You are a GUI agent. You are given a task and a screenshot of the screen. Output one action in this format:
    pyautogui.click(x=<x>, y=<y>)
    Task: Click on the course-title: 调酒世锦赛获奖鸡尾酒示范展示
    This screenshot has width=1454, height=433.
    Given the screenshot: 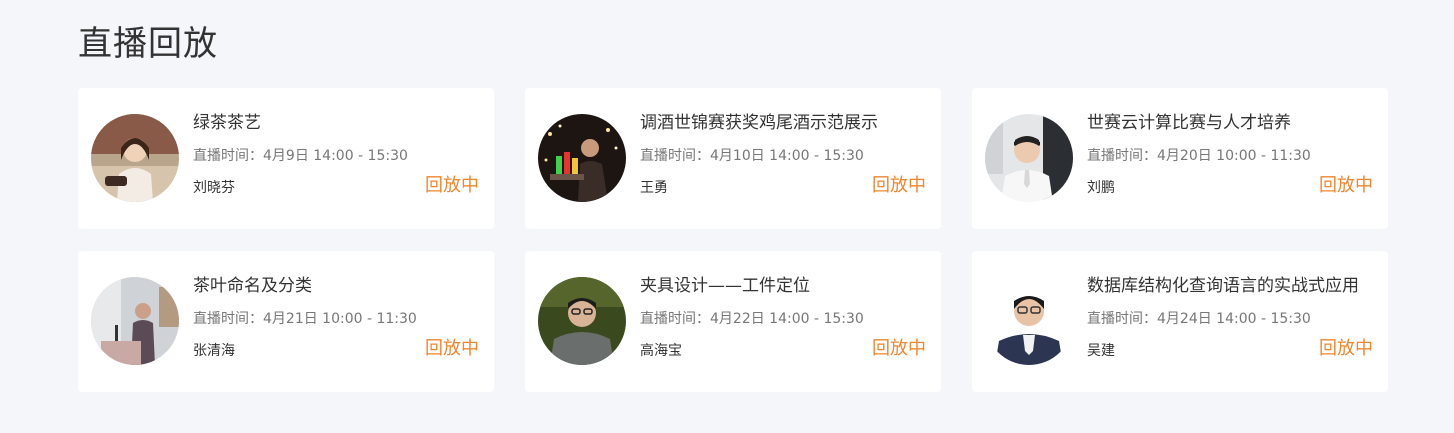 What is the action you would take?
    pyautogui.click(x=759, y=123)
    